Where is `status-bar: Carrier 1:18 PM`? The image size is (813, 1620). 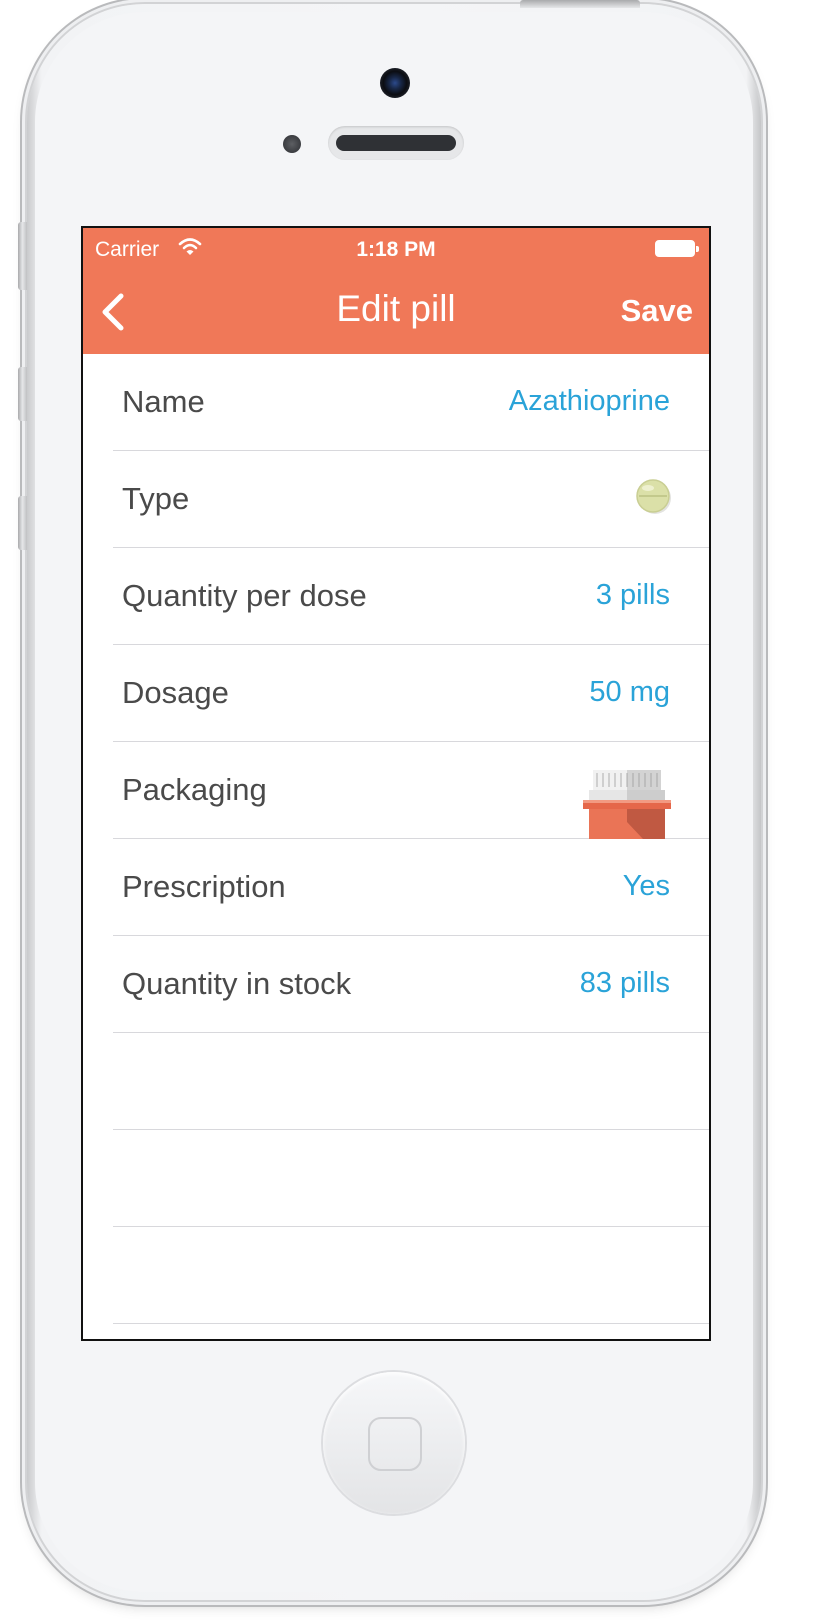 status-bar: Carrier 1:18 PM is located at coordinates (396, 250).